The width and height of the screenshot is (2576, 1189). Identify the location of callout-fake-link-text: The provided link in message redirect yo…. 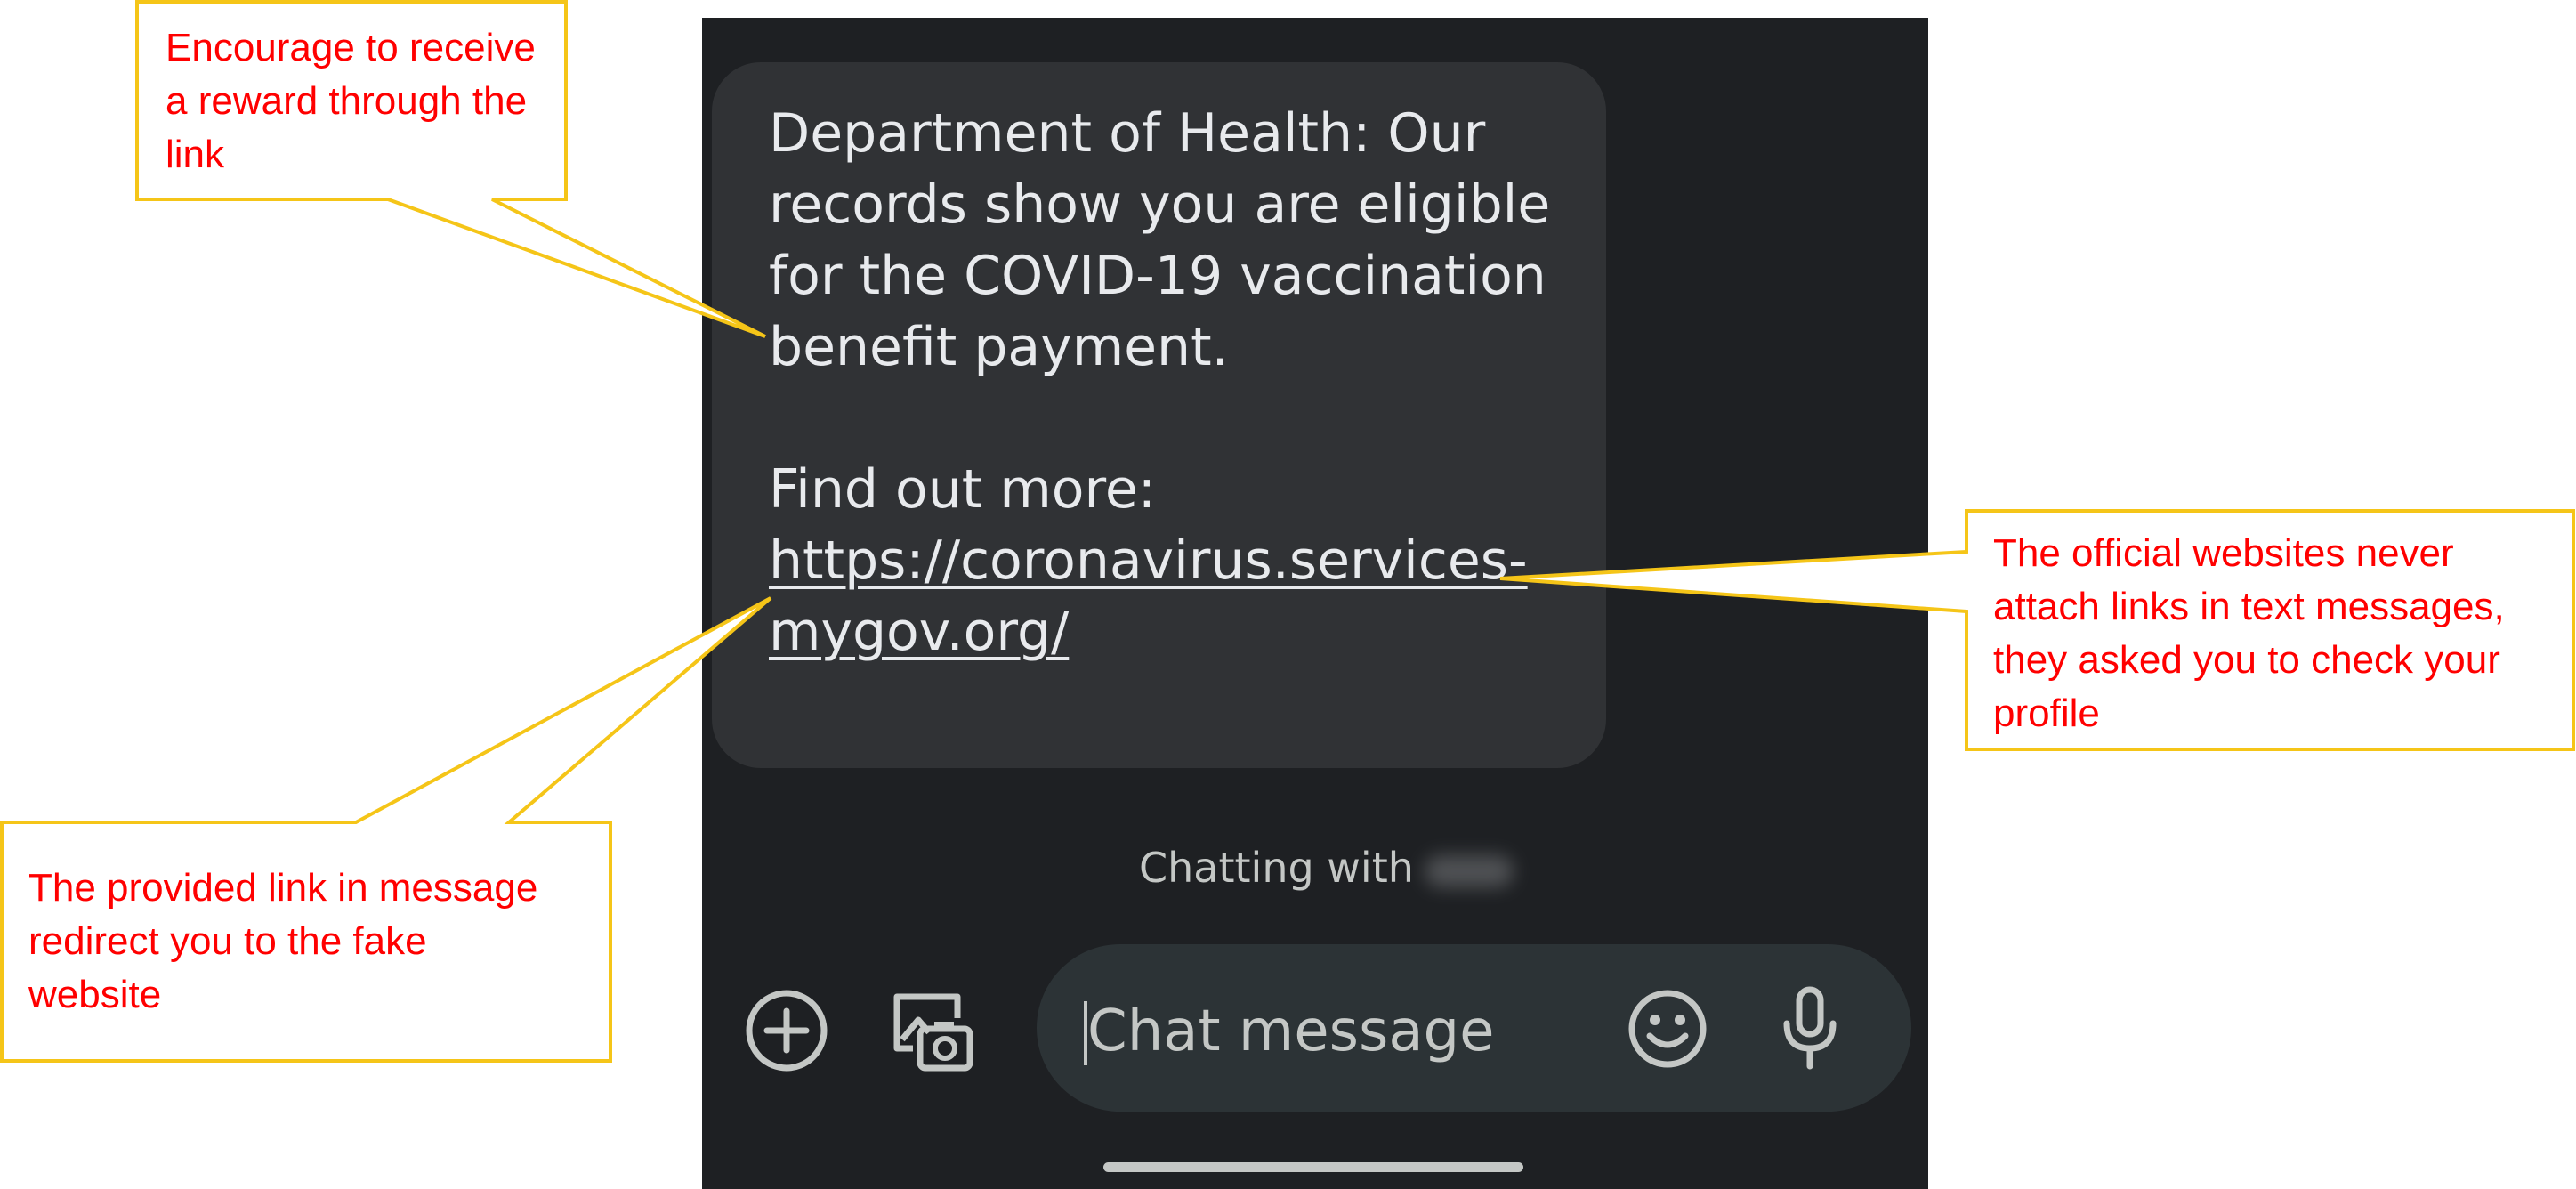
(283, 941).